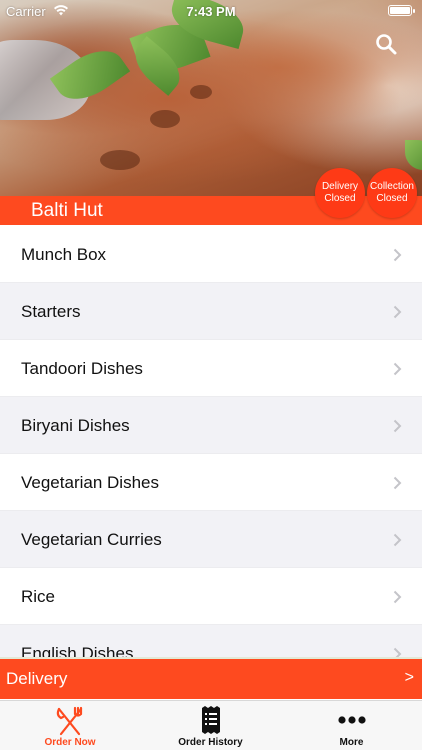 Image resolution: width=422 pixels, height=750 pixels. Describe the element at coordinates (67, 210) in the screenshot. I see `restaurant-name: Balti Hut` at that location.